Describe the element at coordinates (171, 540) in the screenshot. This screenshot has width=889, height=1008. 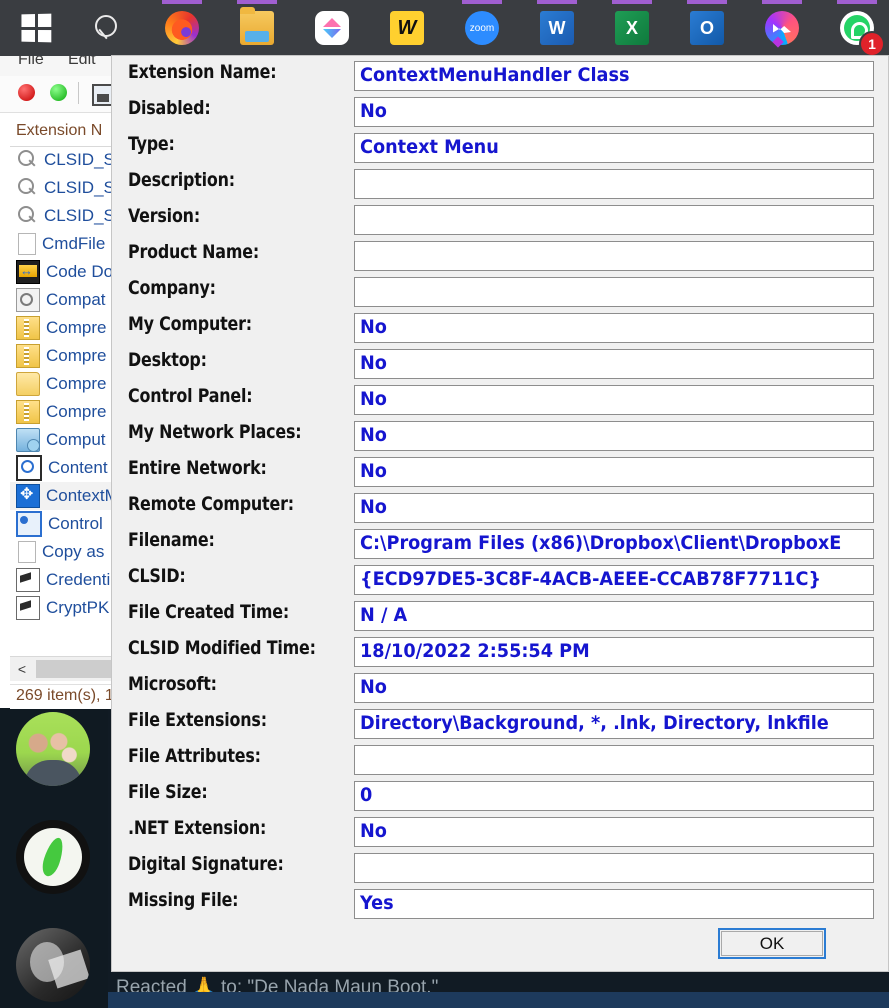
I see `property-label: Filename:` at that location.